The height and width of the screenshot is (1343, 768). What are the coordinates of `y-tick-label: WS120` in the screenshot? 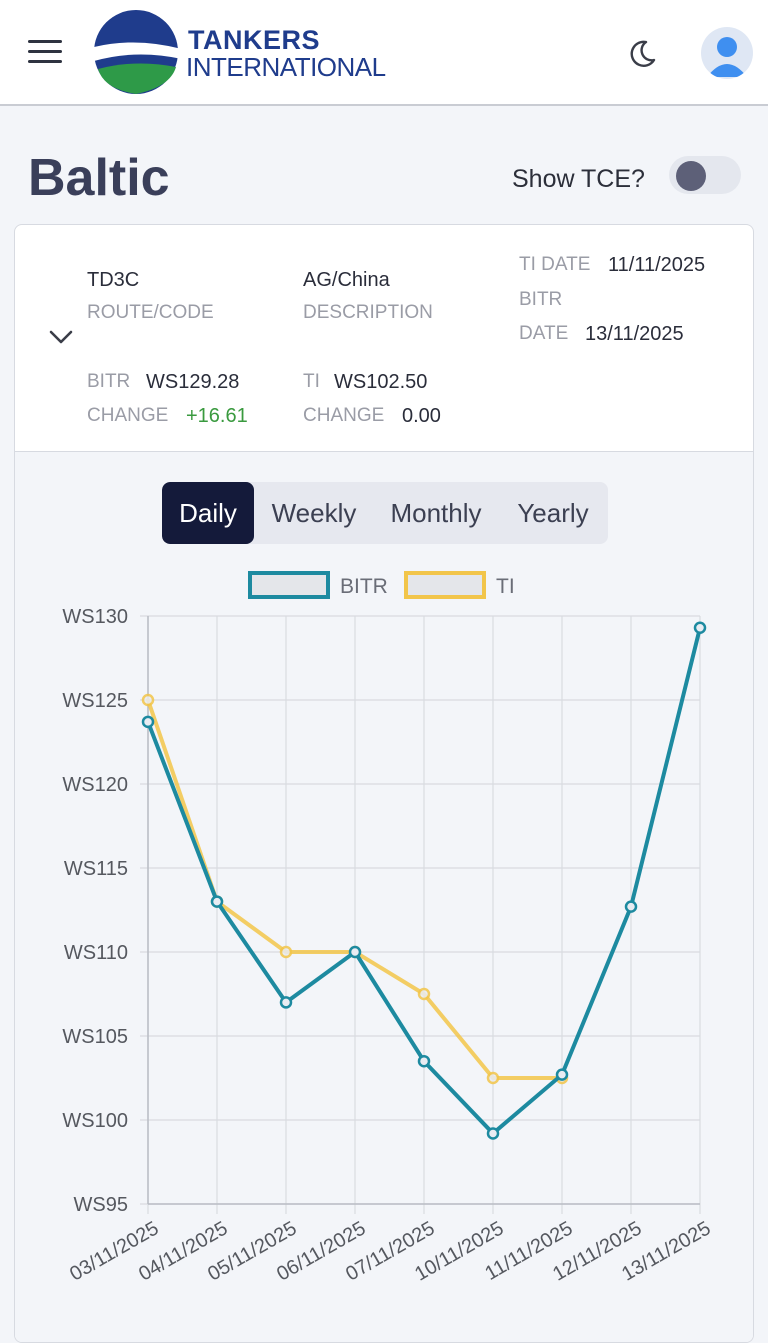 It's located at (95, 785).